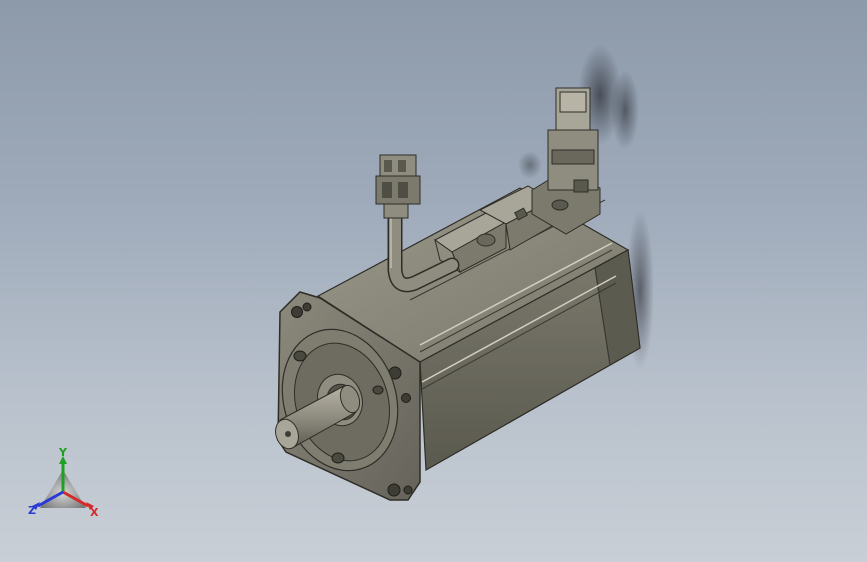 This screenshot has height=562, width=867. Describe the element at coordinates (63, 483) in the screenshot. I see `coordinate-triad: Y X Z` at that location.